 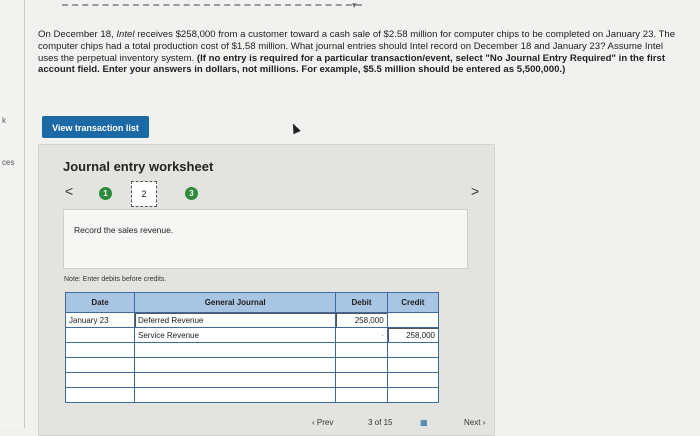 What do you see at coordinates (124, 230) in the screenshot?
I see `instruction-text: Record the sales revenue.` at bounding box center [124, 230].